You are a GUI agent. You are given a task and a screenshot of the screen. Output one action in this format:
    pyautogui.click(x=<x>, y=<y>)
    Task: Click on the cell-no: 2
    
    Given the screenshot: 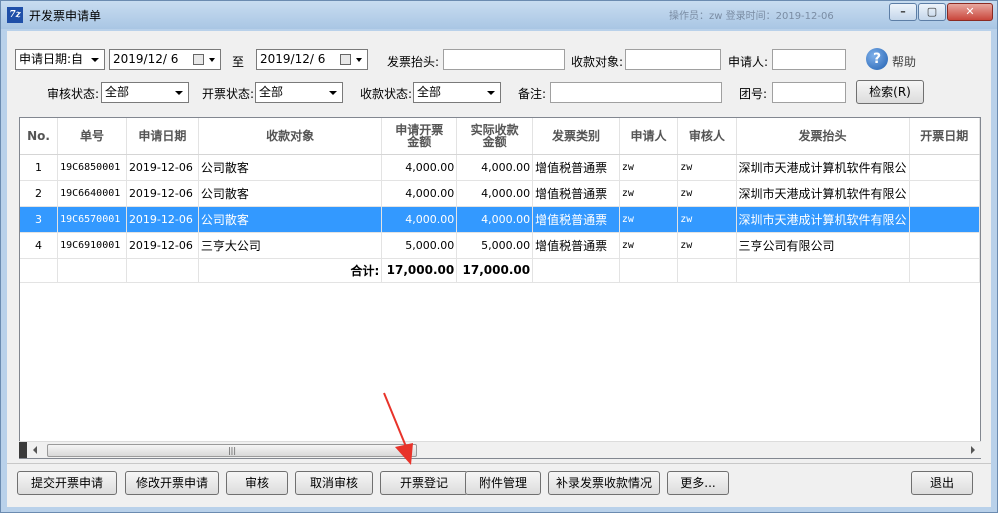 What is the action you would take?
    pyautogui.click(x=39, y=193)
    